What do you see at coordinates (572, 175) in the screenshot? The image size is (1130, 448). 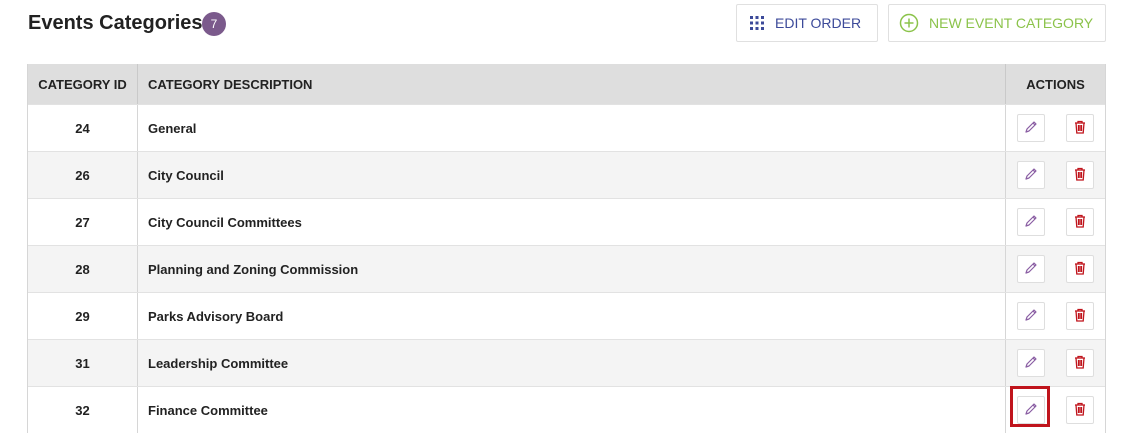 I see `category-description: City Council` at bounding box center [572, 175].